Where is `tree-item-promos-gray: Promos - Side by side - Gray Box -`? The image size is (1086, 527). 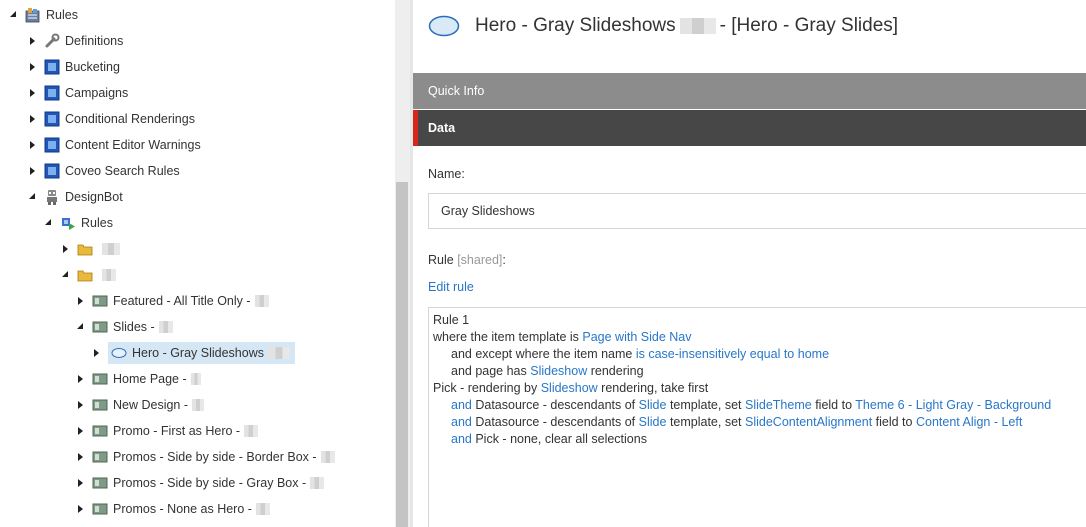
tree-item-promos-gray: Promos - Side by side - Gray Box - is located at coordinates (200, 483).